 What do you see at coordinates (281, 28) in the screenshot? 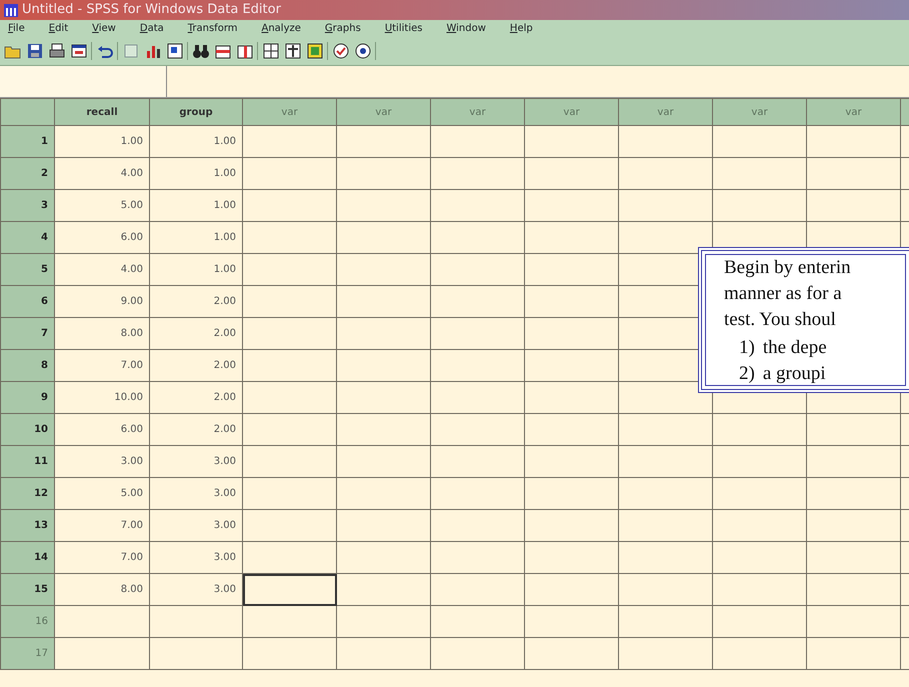
I see `menu-item: Analyze` at bounding box center [281, 28].